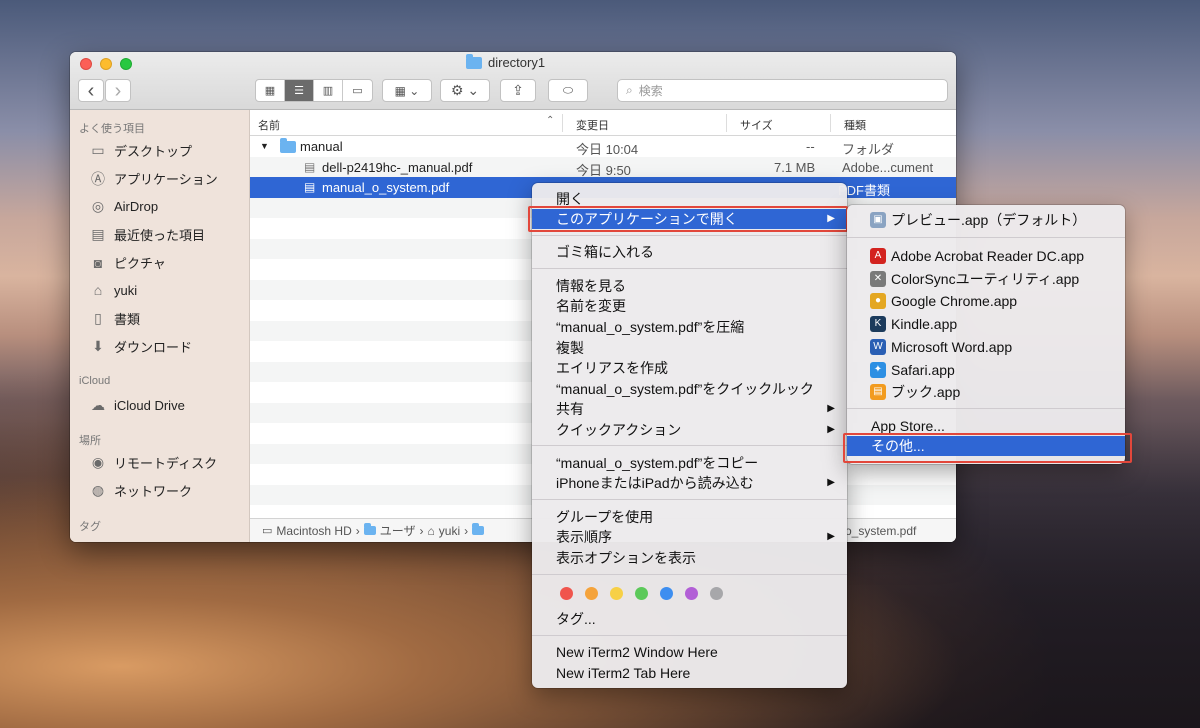  Describe the element at coordinates (689, 463) in the screenshot. I see `menu-item-copy: “manual_o_system.pdf”をコピー` at that location.